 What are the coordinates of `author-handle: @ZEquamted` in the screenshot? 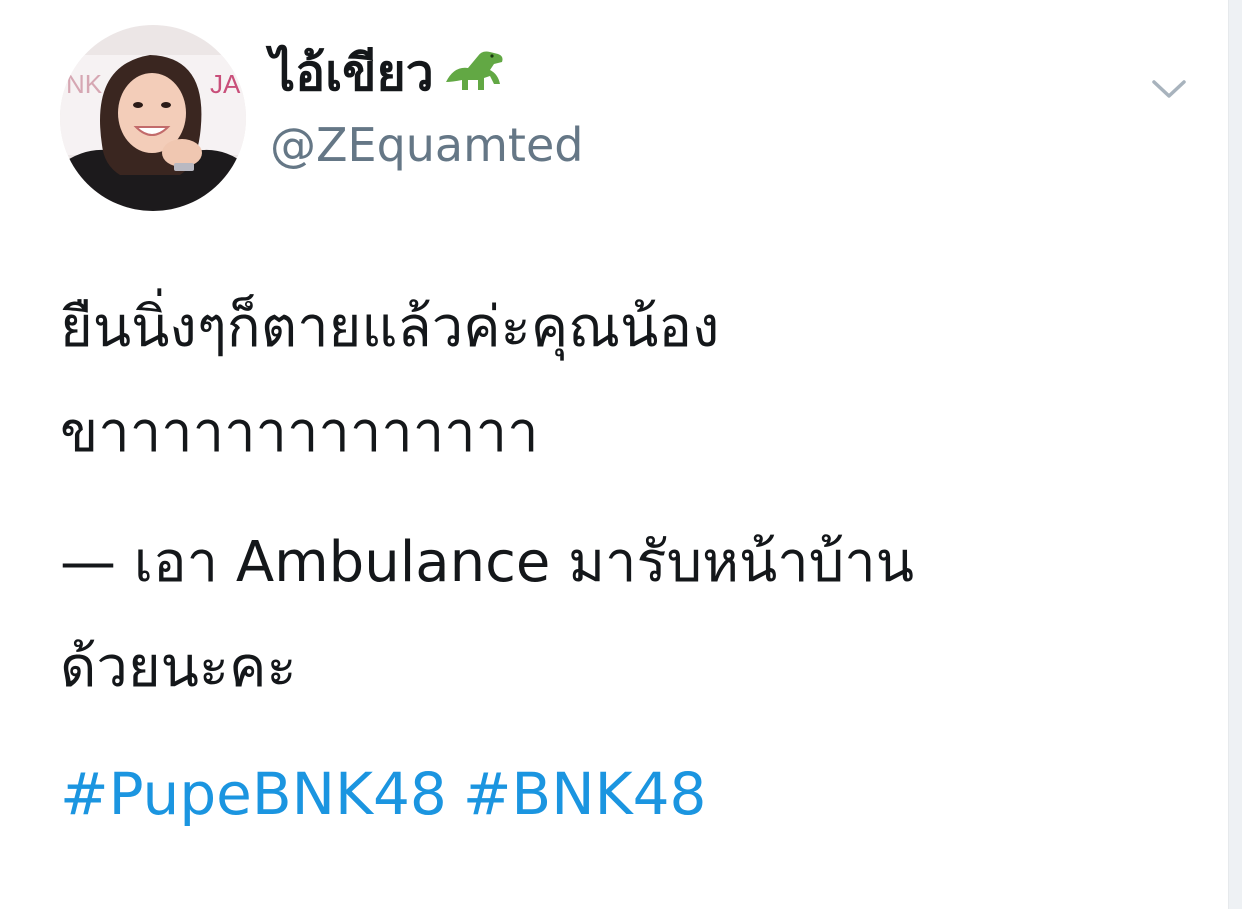 It's located at (426, 145).